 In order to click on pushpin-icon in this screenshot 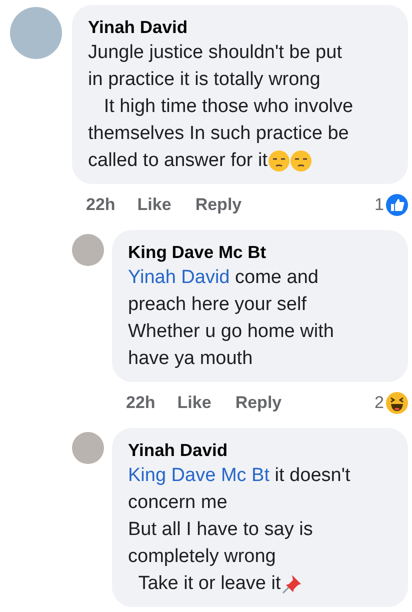, I will do `click(291, 583)`.